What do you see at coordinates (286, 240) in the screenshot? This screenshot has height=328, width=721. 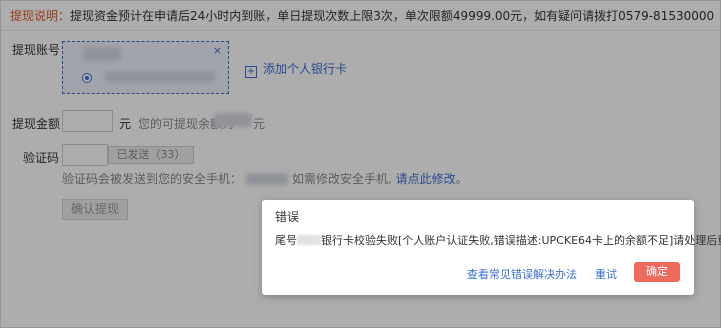 I see `msg-prefix: 尾号` at bounding box center [286, 240].